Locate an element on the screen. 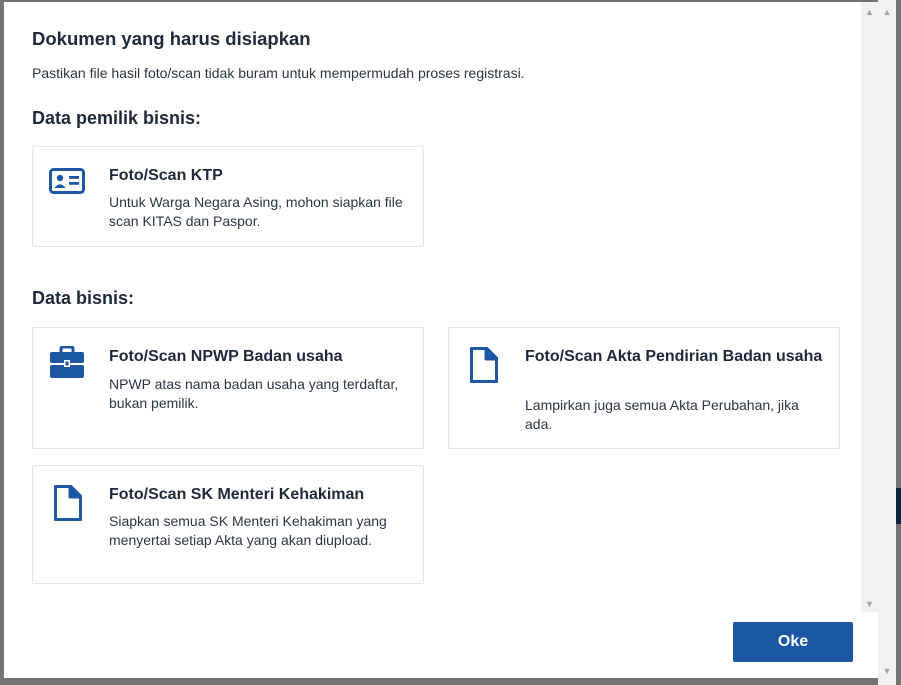 The image size is (901, 685). ok-button: Oke is located at coordinates (793, 642).